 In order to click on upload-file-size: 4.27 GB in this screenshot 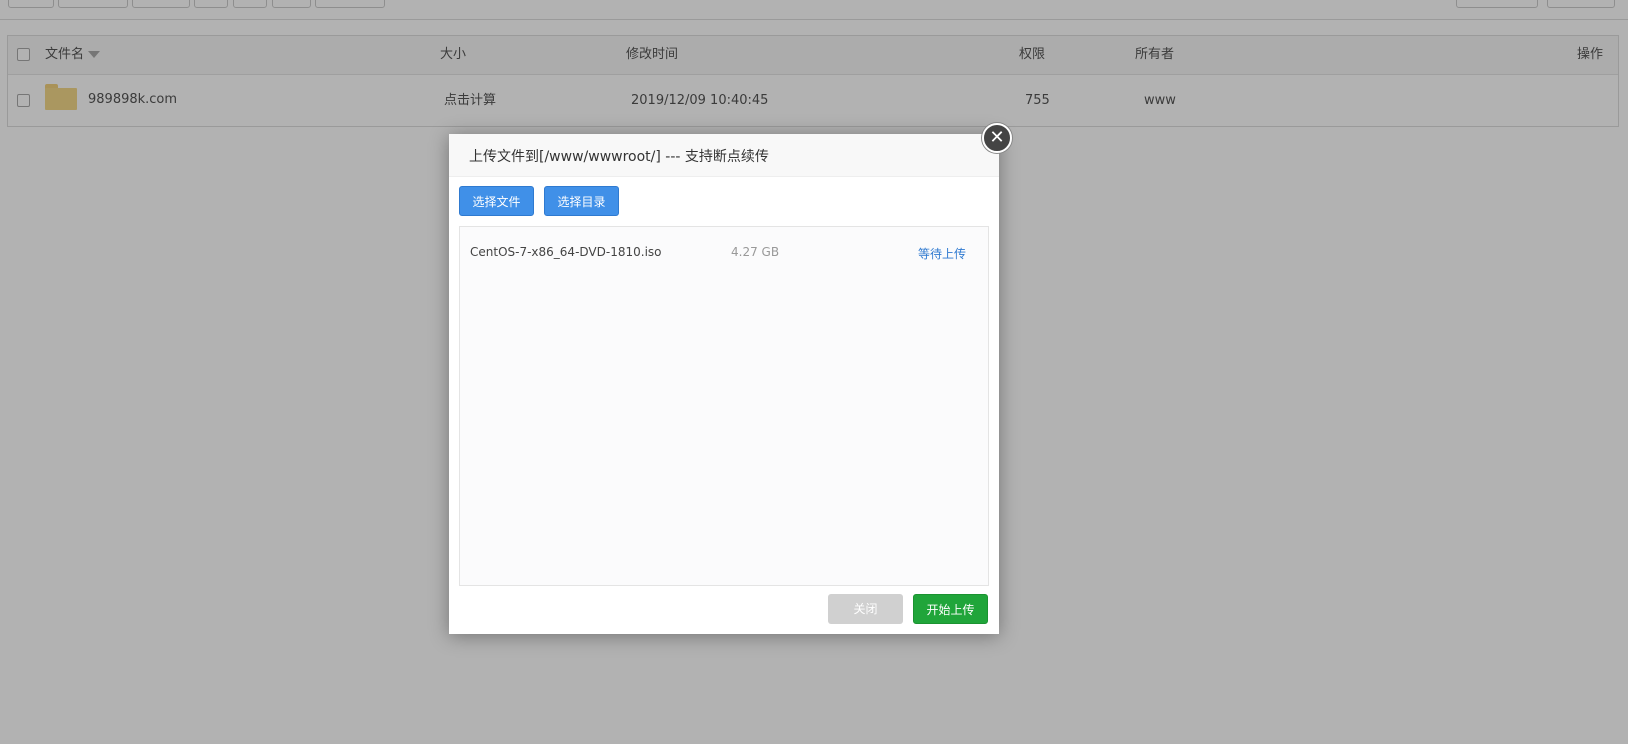, I will do `click(755, 252)`.